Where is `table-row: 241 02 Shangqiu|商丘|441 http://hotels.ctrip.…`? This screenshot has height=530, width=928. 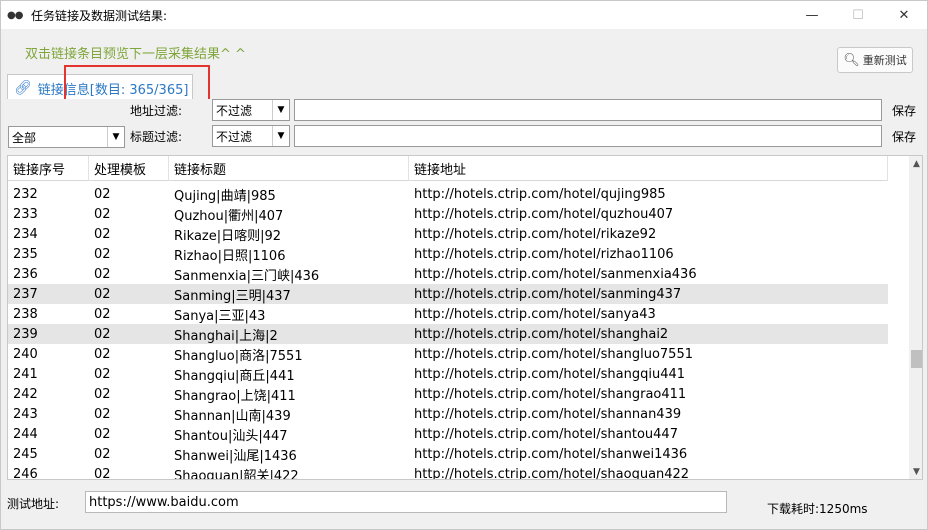 table-row: 241 02 Shangqiu|商丘|441 http://hotels.ctrip.… is located at coordinates (448, 374).